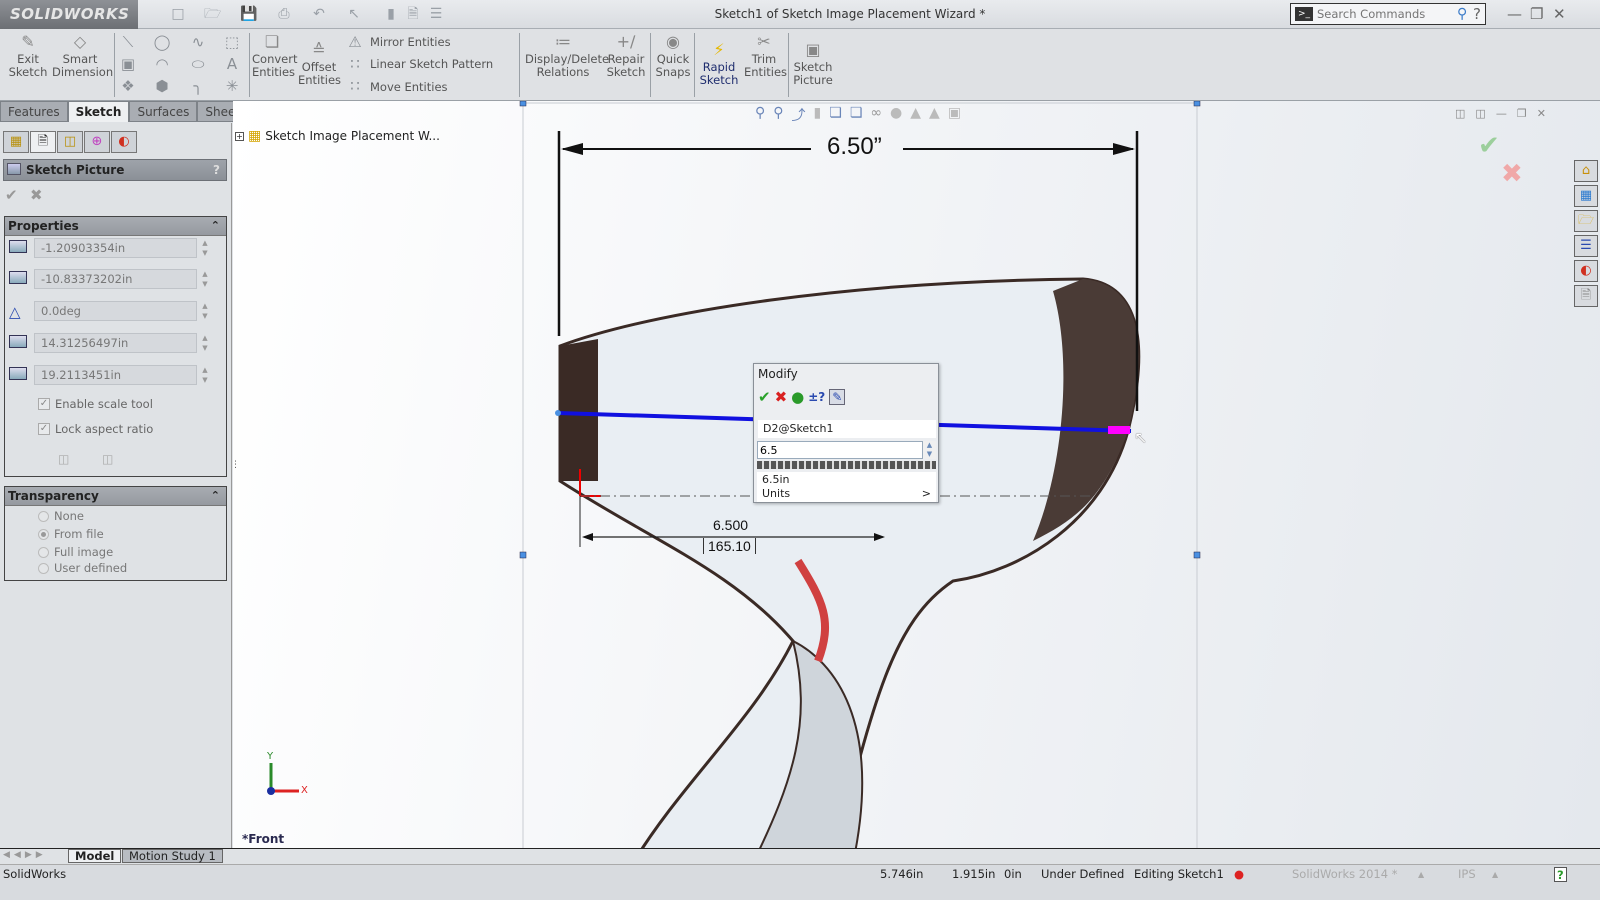 This screenshot has height=900, width=1600. Describe the element at coordinates (847, 429) in the screenshot. I see `dimension-name-field: D2@Sketch1` at that location.